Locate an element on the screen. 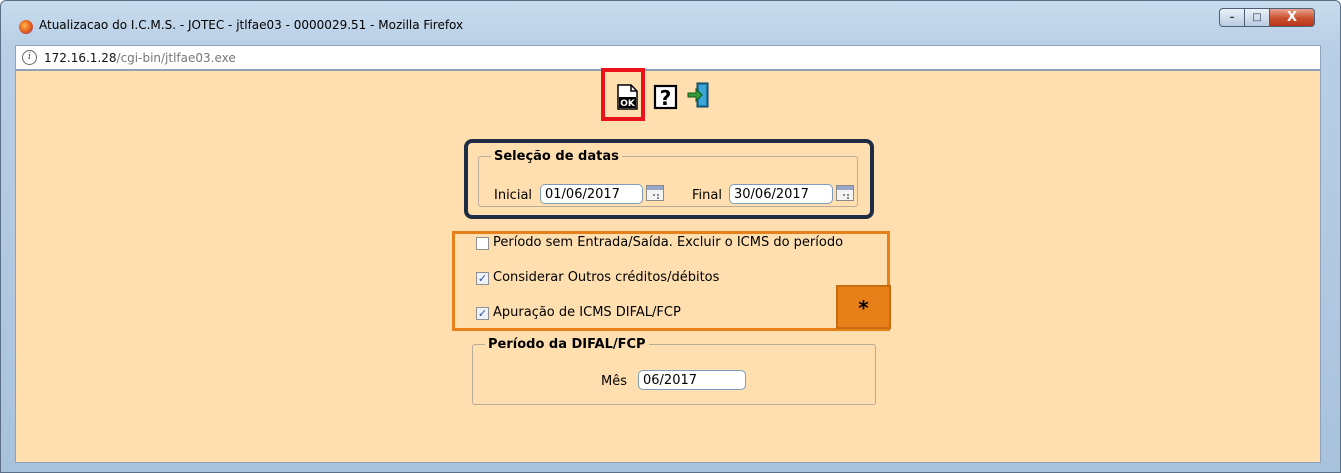 This screenshot has width=1341, height=473. dates-highlight-box is located at coordinates (669, 179).